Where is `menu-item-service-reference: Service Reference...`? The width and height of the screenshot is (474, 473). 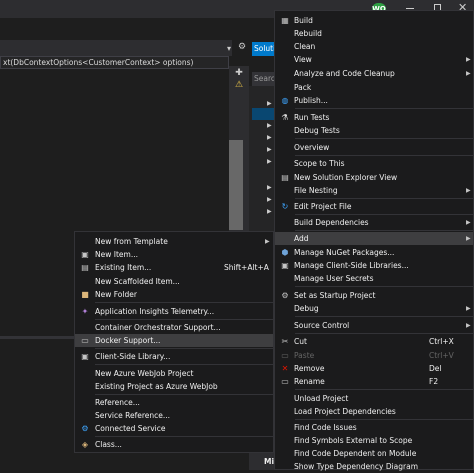 menu-item-service-reference: Service Reference... is located at coordinates (174, 415).